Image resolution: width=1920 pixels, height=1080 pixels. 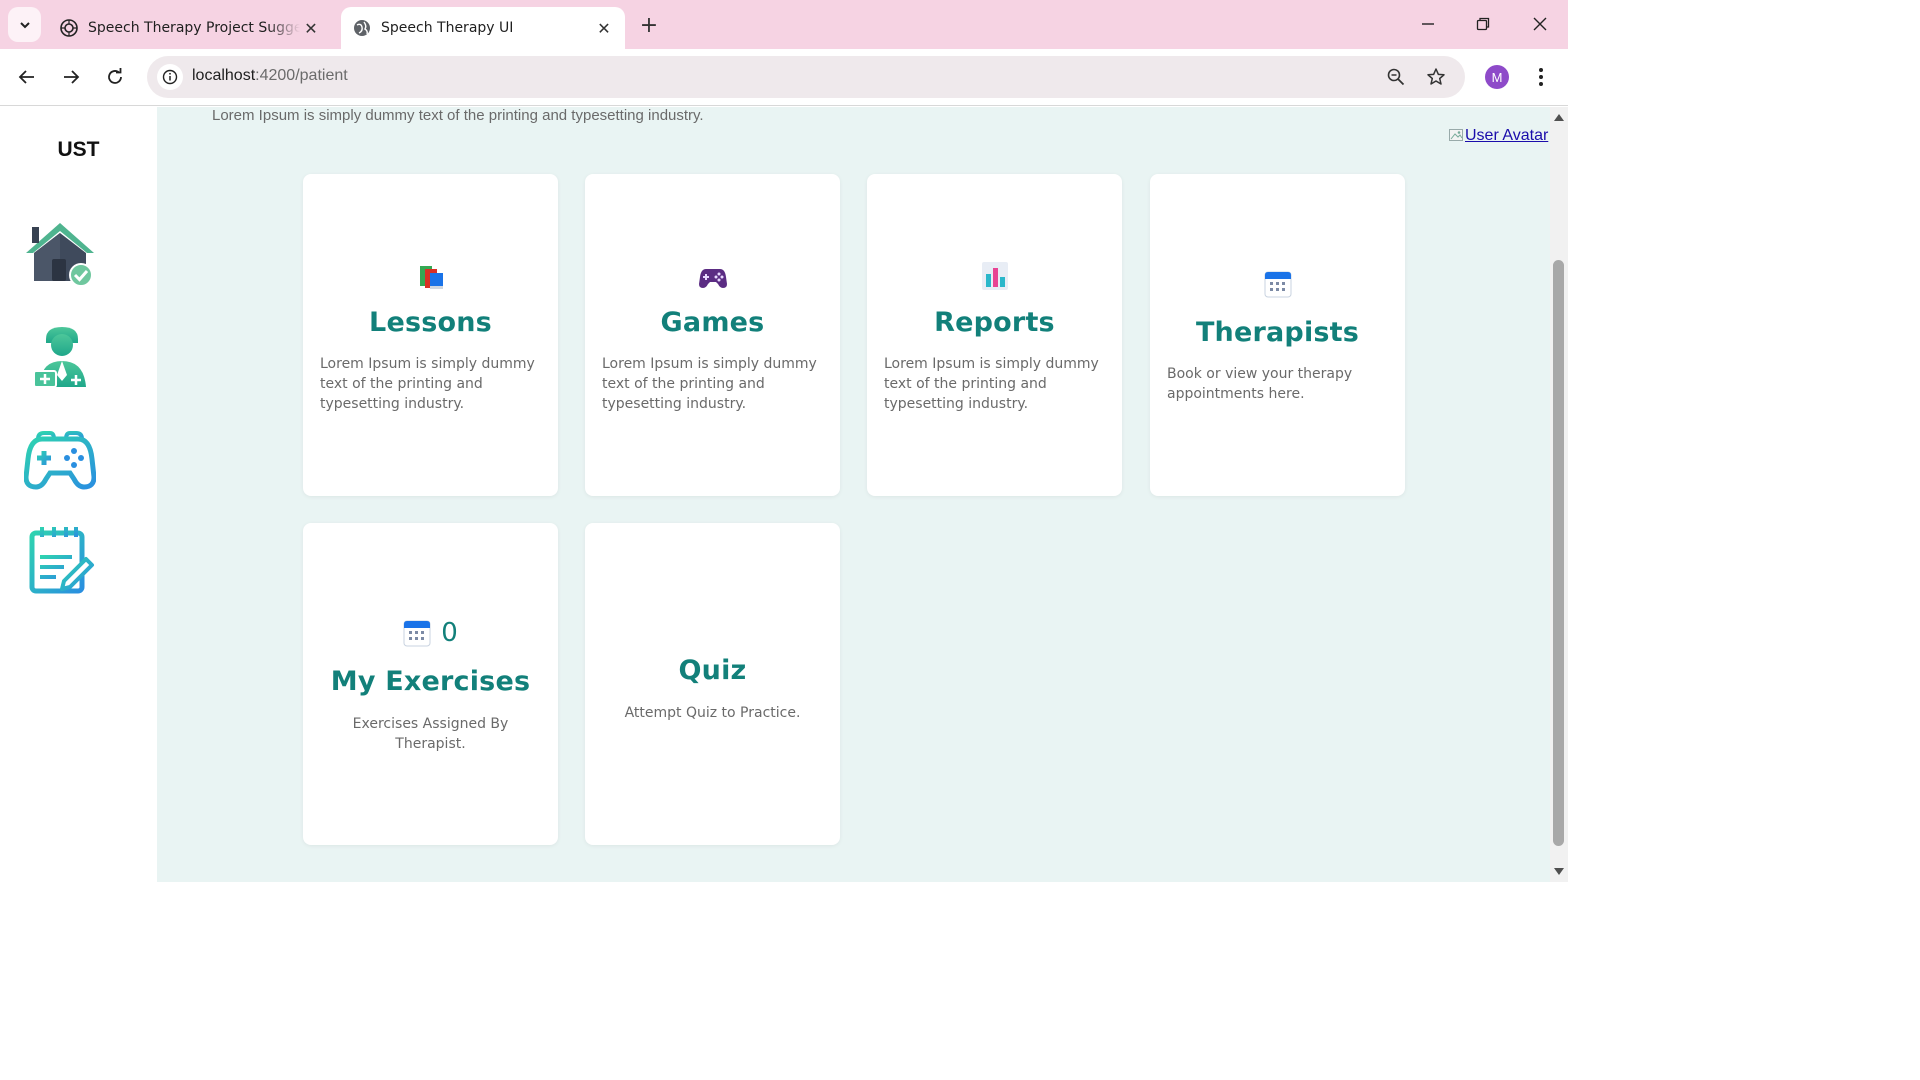 I want to click on chevron-down-icon, so click(x=24, y=24).